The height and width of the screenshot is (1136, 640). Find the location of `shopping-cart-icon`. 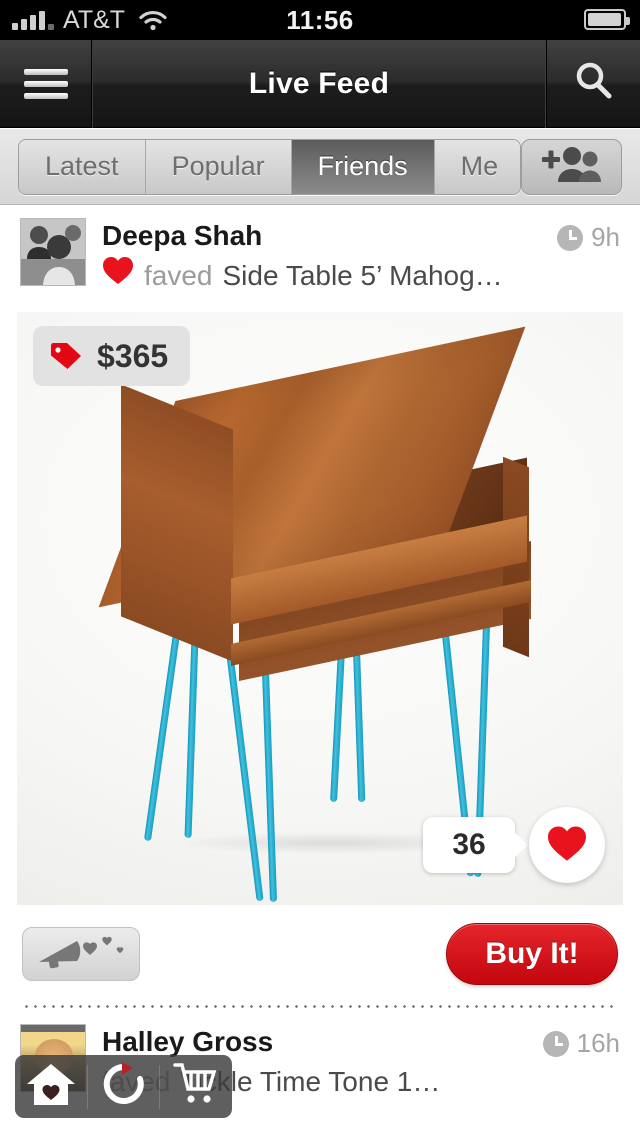

shopping-cart-icon is located at coordinates (196, 1086).